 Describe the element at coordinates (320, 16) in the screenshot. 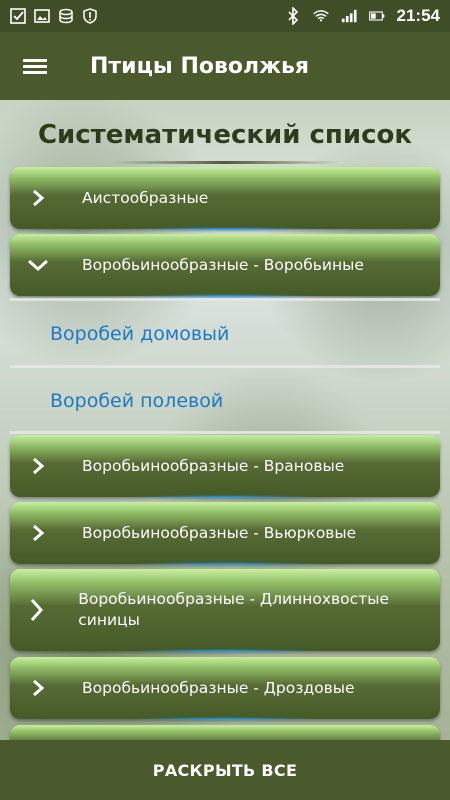

I see `wifi-icon` at that location.